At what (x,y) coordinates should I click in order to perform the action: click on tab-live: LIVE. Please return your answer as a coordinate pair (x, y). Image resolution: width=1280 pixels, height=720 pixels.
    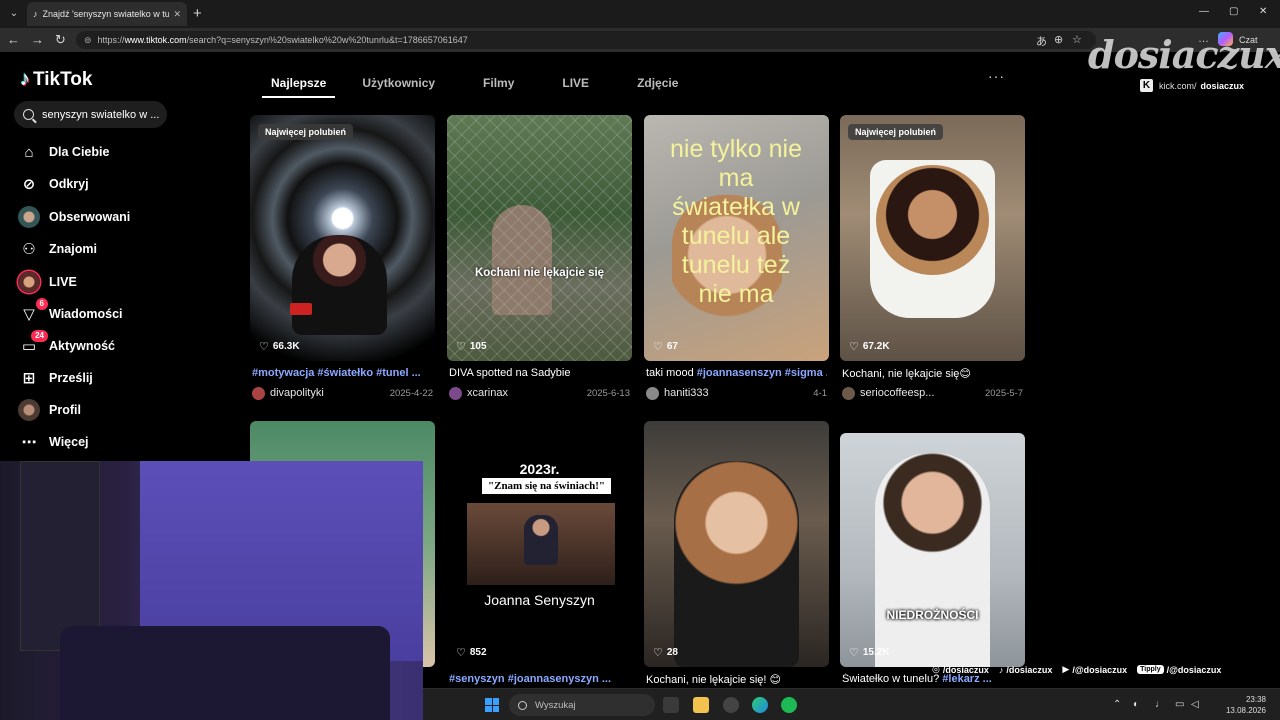
    Looking at the image, I should click on (575, 85).